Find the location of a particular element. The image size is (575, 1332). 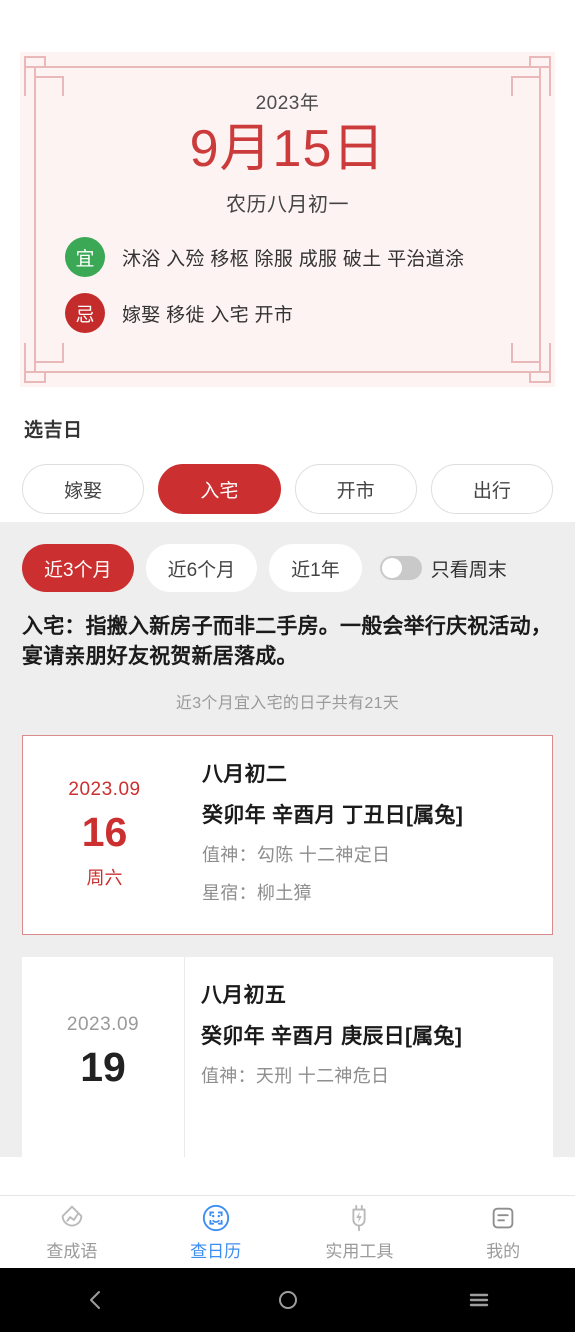

day-number: 16 is located at coordinates (104, 832).